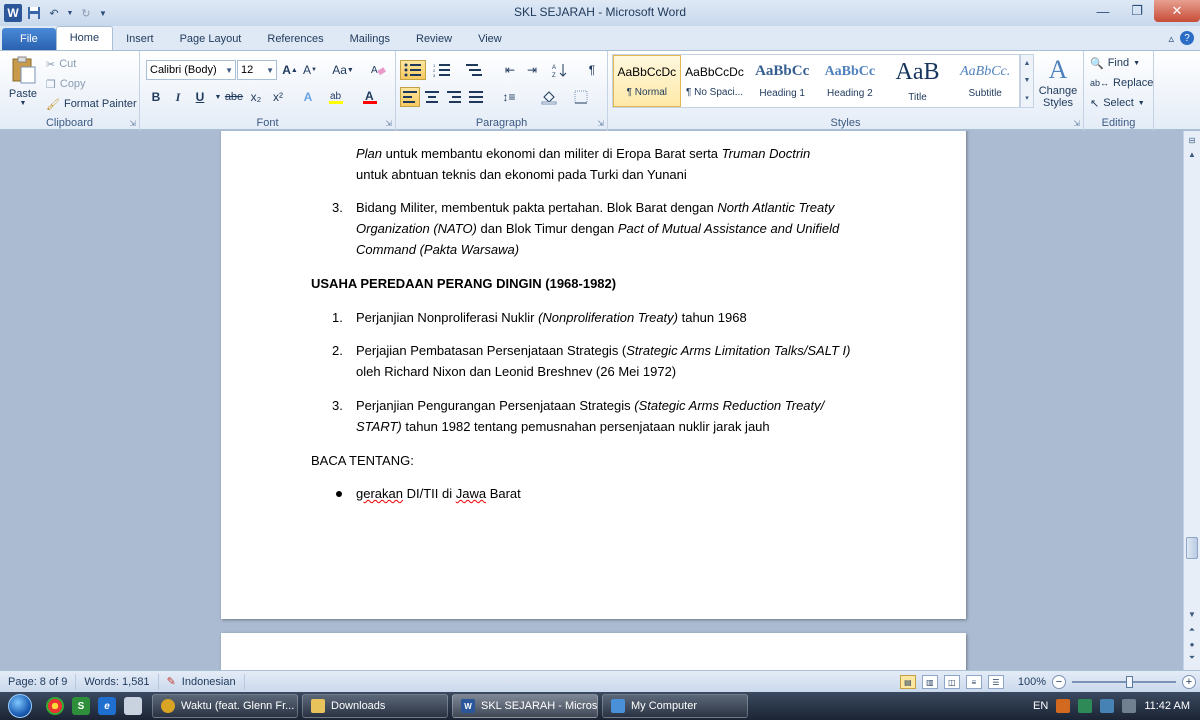 This screenshot has height=720, width=1200. I want to click on italic-button: I, so click(178, 97).